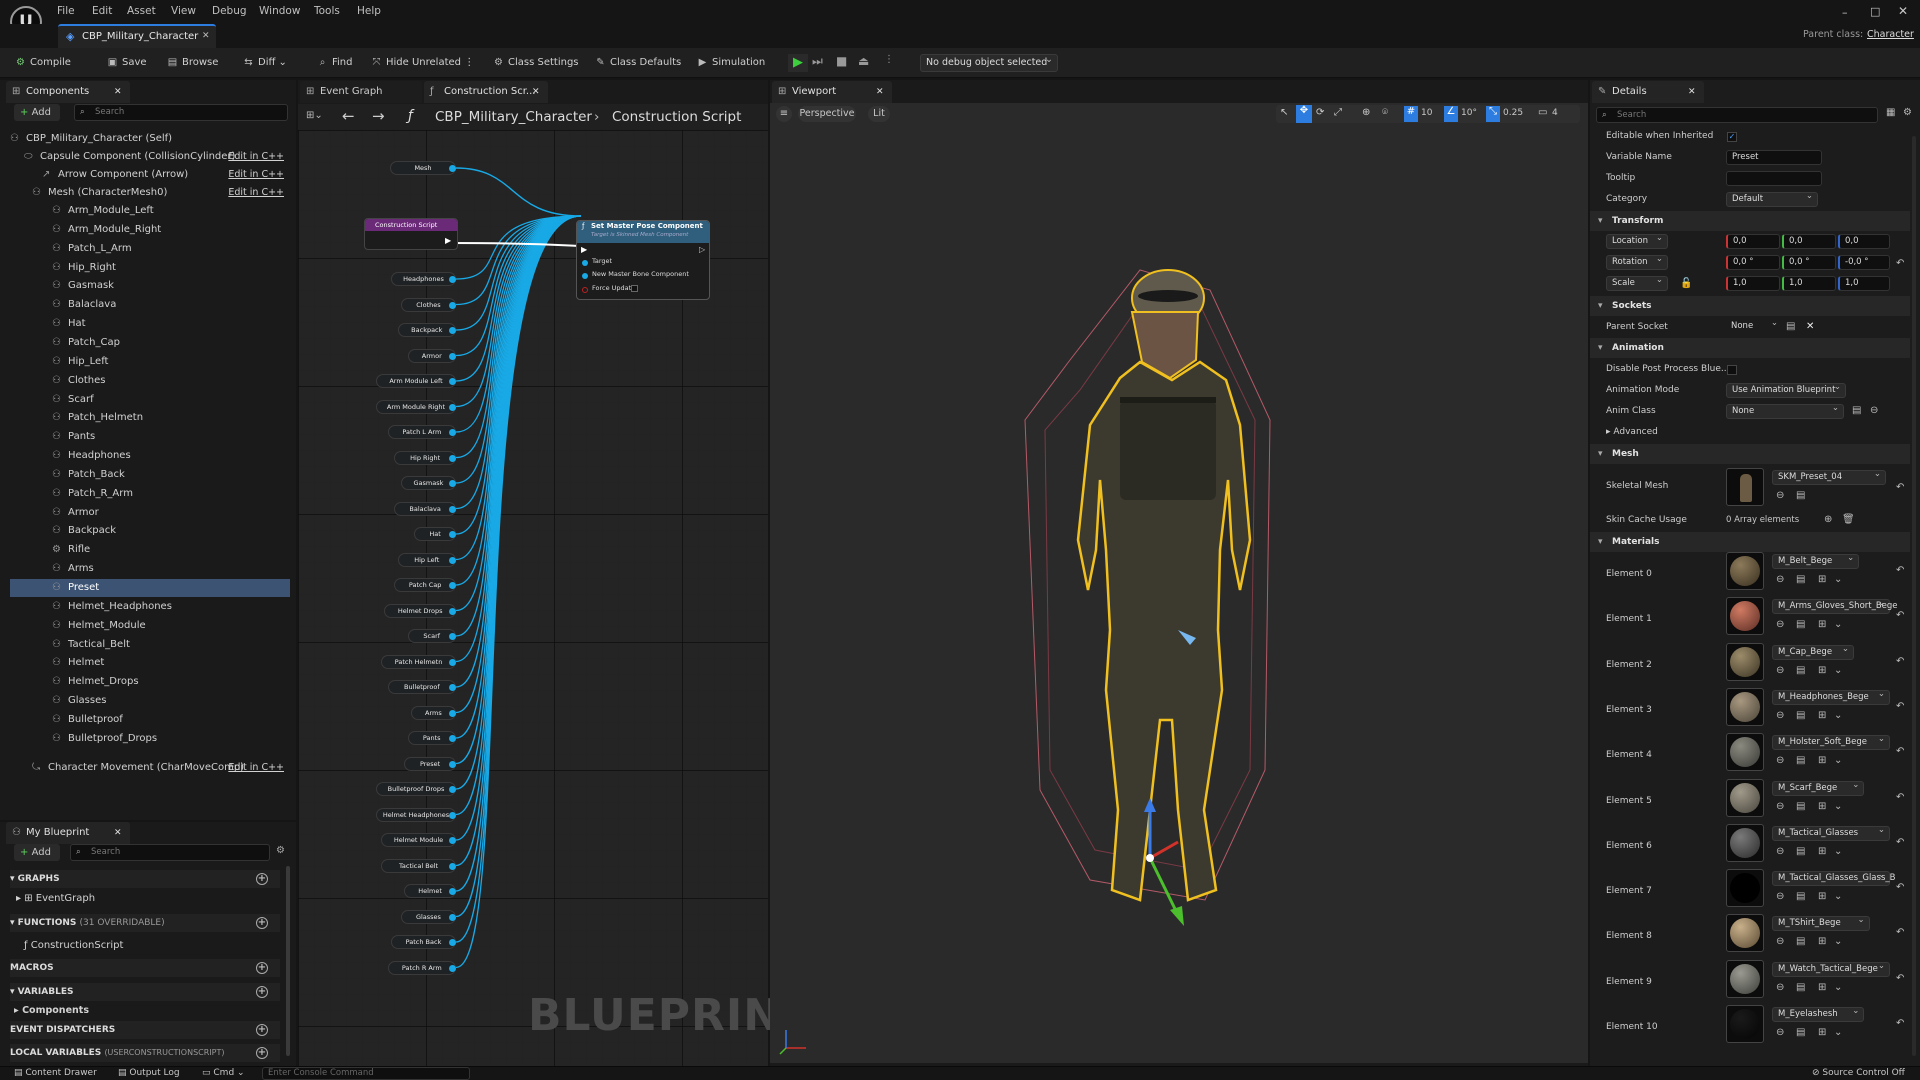 This screenshot has height=1080, width=1920. I want to click on step-icon: ⏭, so click(817, 61).